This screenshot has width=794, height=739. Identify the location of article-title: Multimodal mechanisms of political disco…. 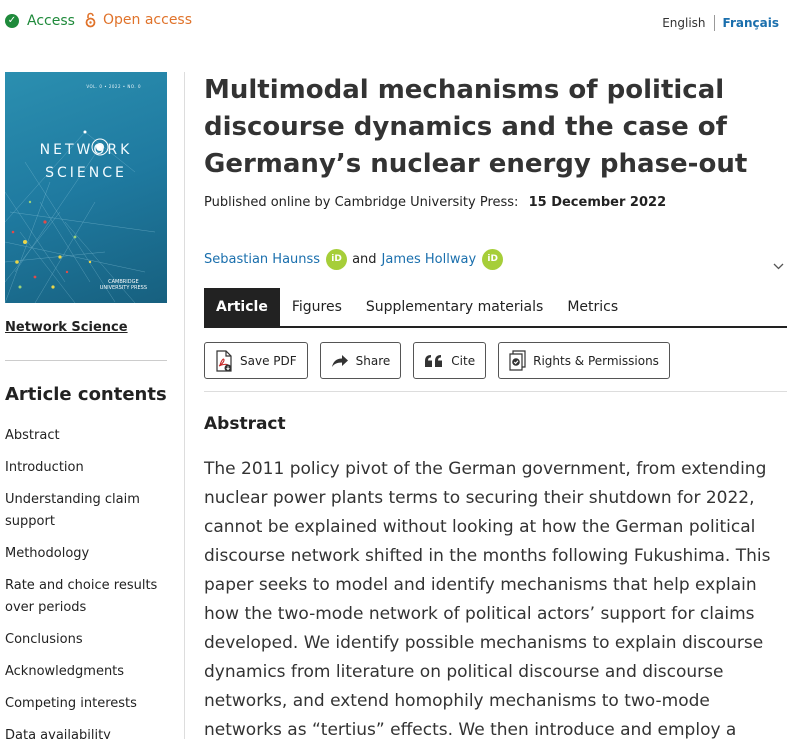
(476, 127).